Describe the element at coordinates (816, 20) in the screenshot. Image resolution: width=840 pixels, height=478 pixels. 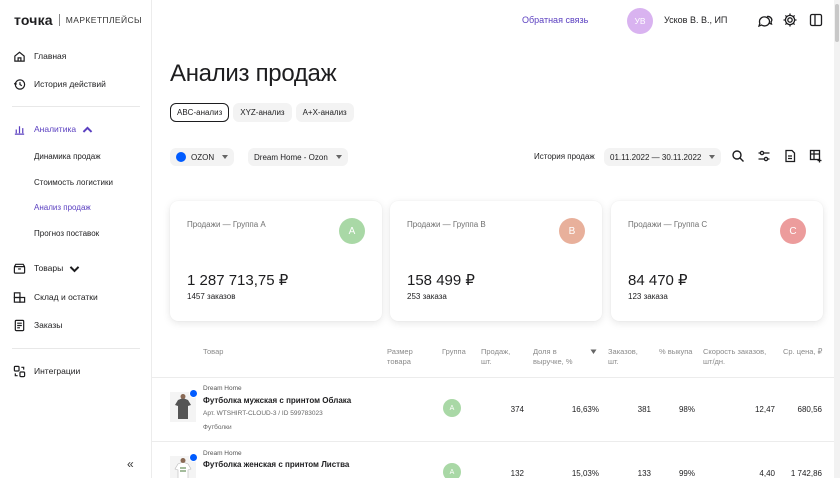
I see `panel-icon` at that location.